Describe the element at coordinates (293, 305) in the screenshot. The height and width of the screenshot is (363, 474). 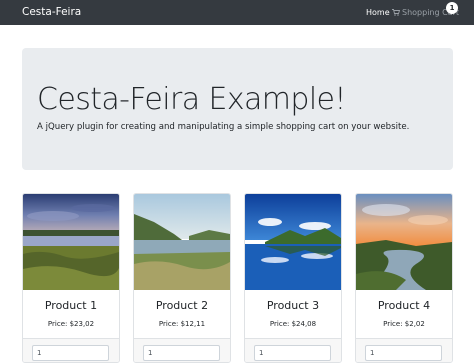
I see `product-title: Product 3` at that location.